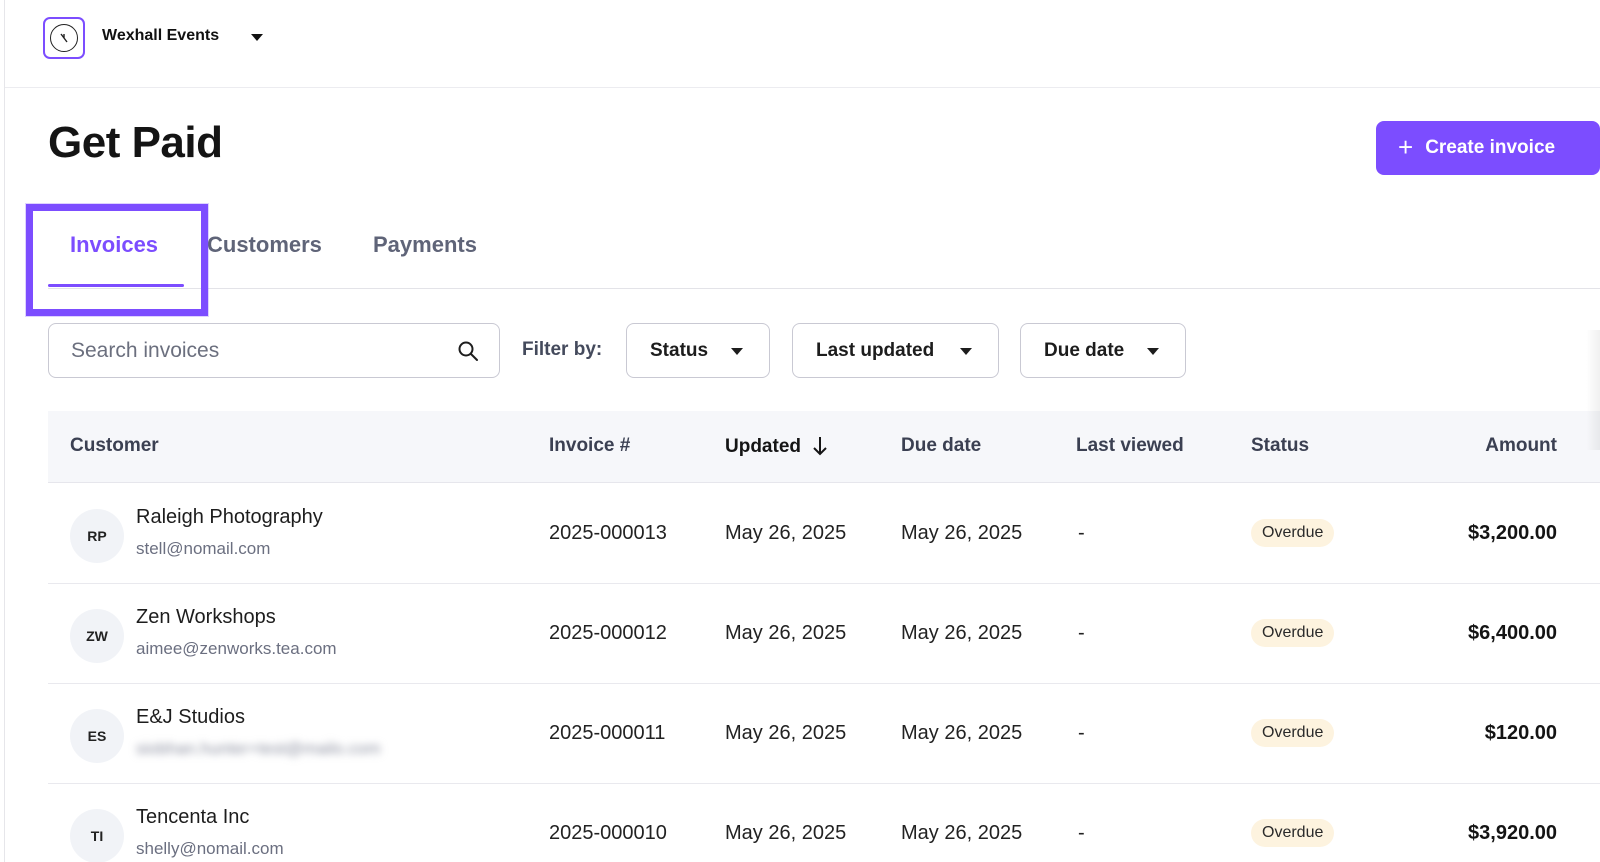 This screenshot has width=1600, height=862. Describe the element at coordinates (251, 351) in the screenshot. I see `search-input` at that location.